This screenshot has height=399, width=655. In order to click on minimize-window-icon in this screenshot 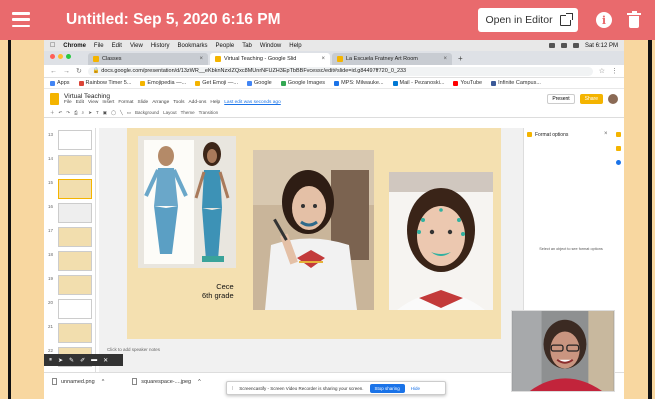, I will do `click(60, 56)`.